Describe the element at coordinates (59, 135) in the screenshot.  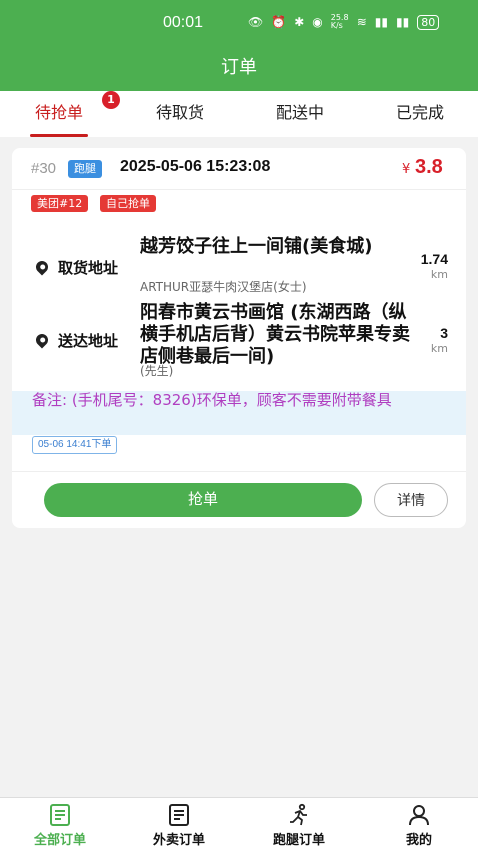
I see `active-tab-indicator` at that location.